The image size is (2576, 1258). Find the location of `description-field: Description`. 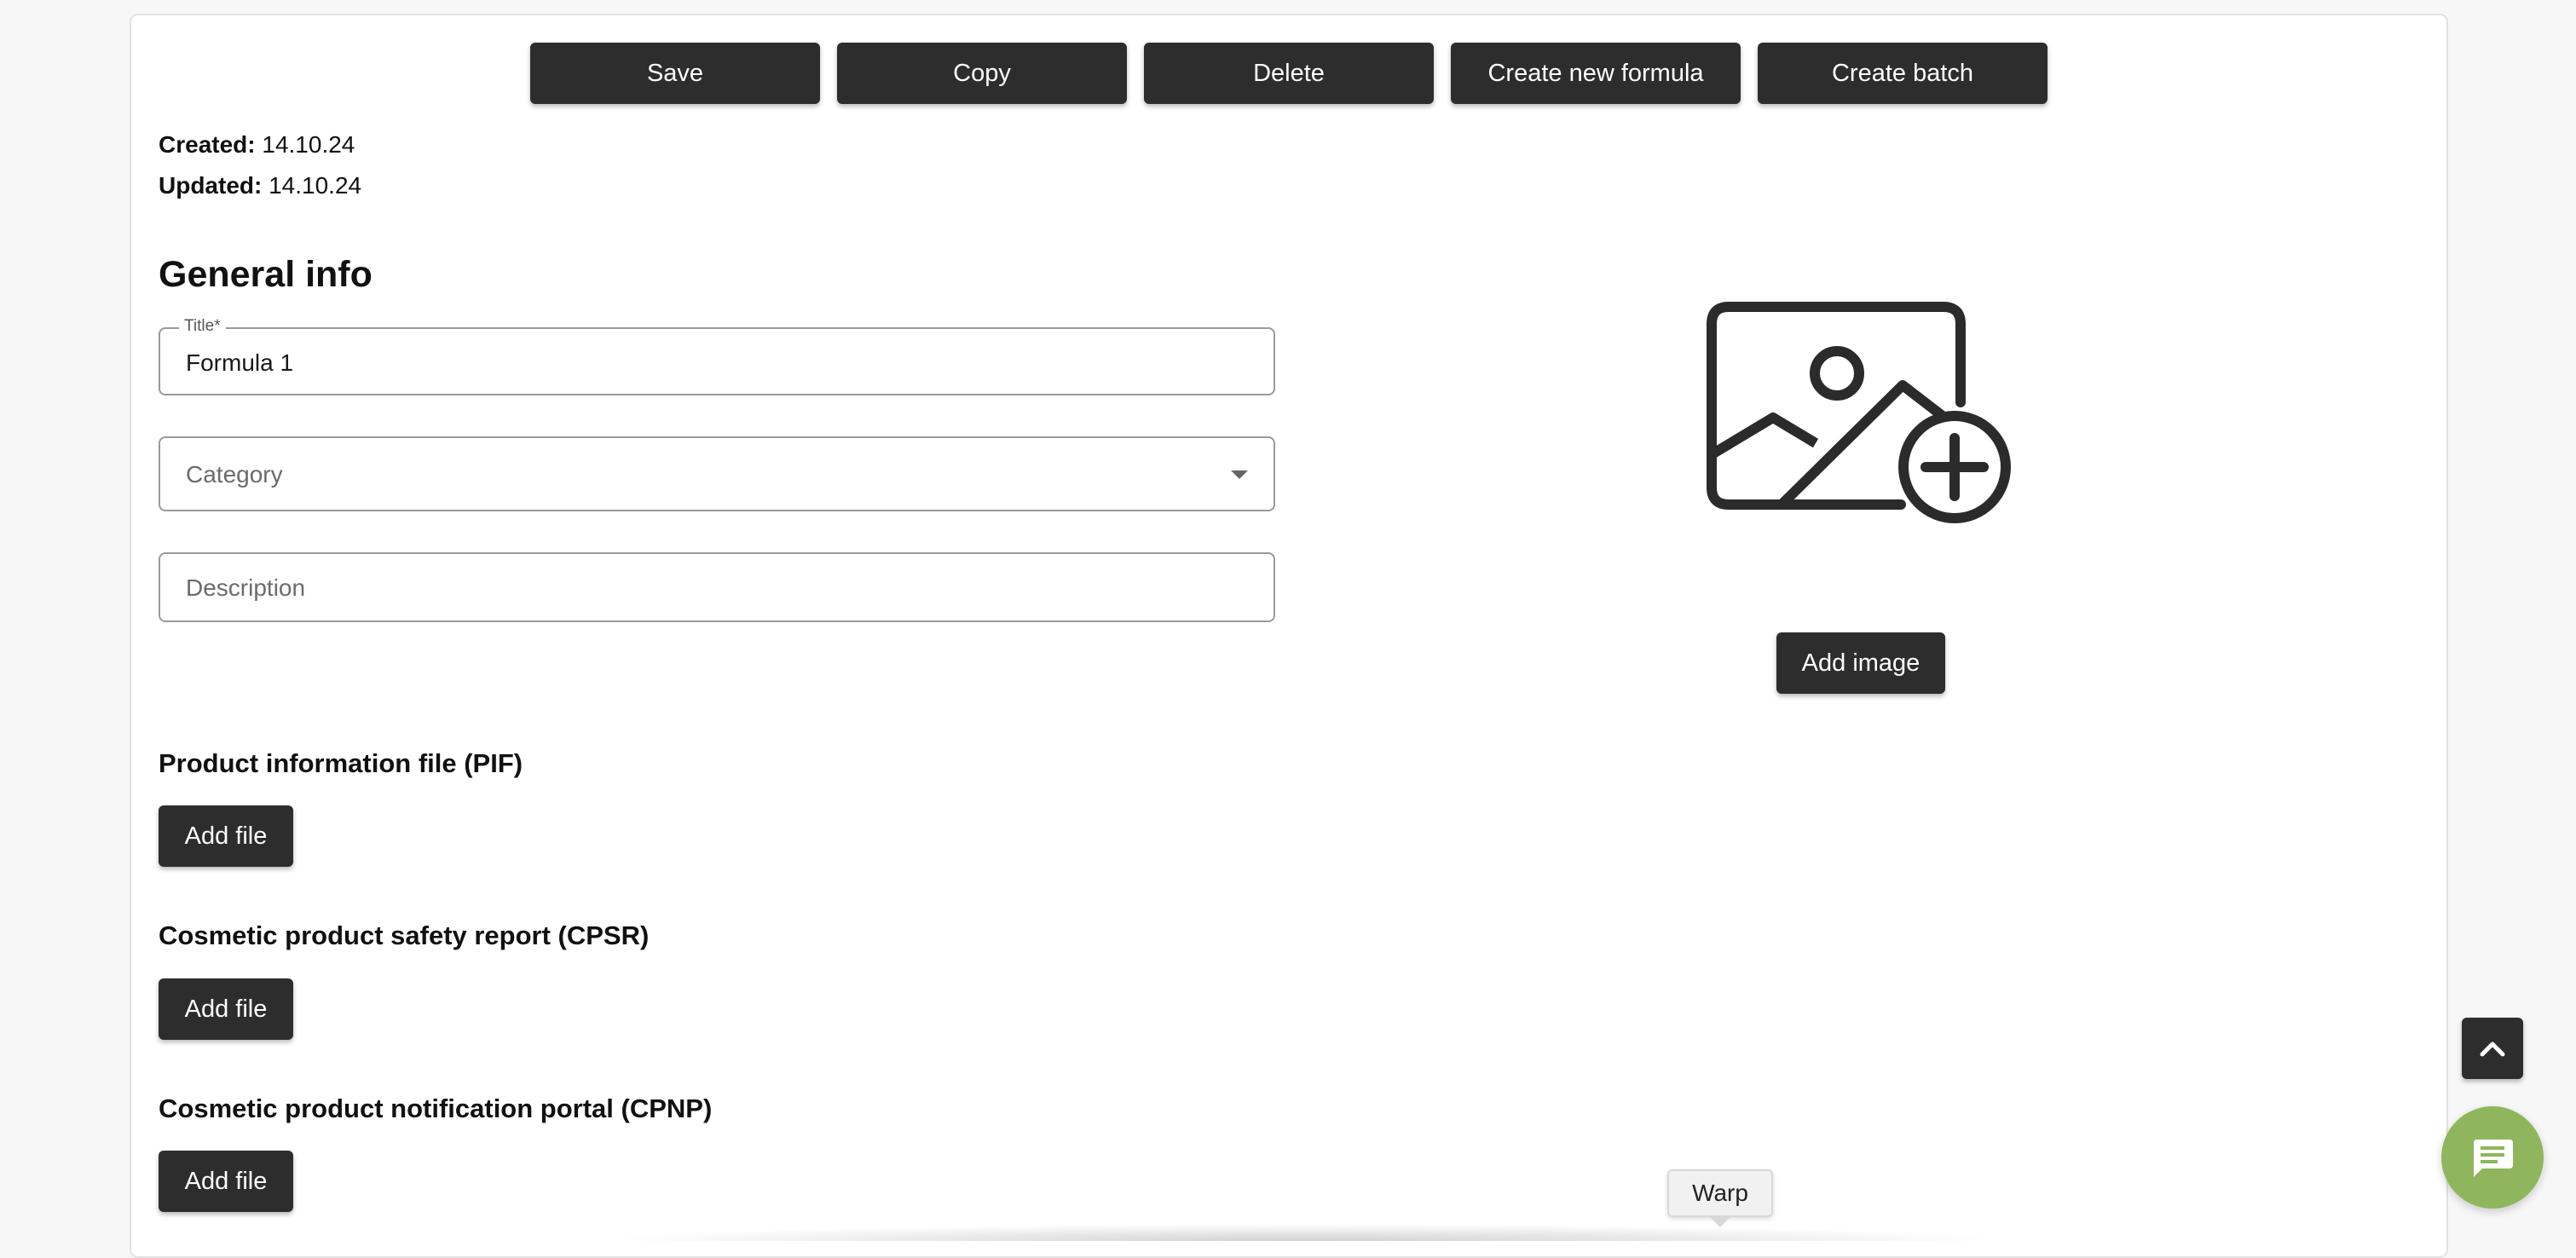

description-field: Description is located at coordinates (717, 587).